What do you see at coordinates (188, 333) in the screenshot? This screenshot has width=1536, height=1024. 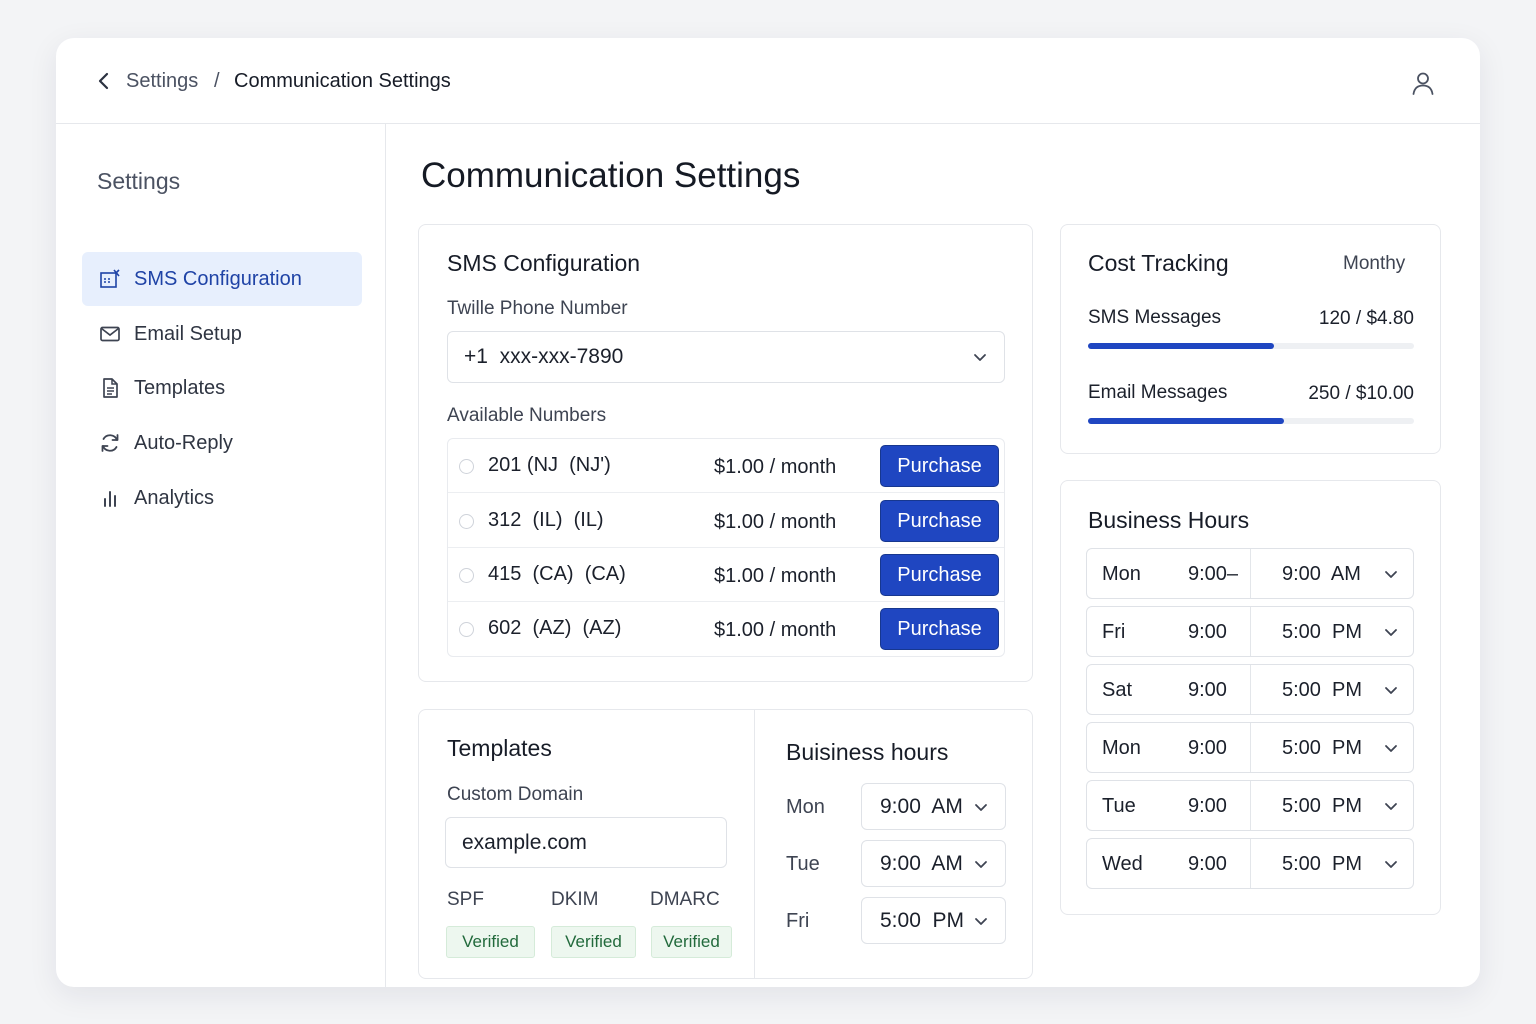 I see `sidebar-item-label: Email Setup` at bounding box center [188, 333].